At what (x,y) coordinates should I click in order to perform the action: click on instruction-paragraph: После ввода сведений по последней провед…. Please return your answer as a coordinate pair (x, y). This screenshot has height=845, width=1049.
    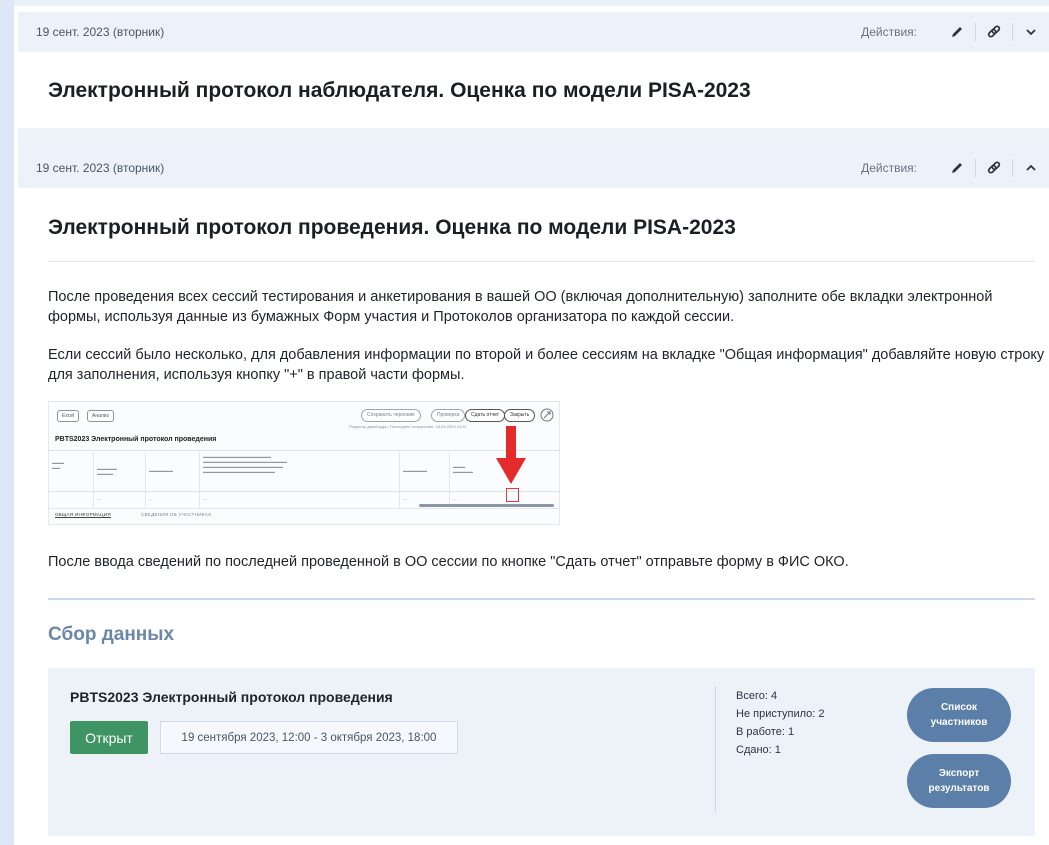
    Looking at the image, I should click on (448, 562).